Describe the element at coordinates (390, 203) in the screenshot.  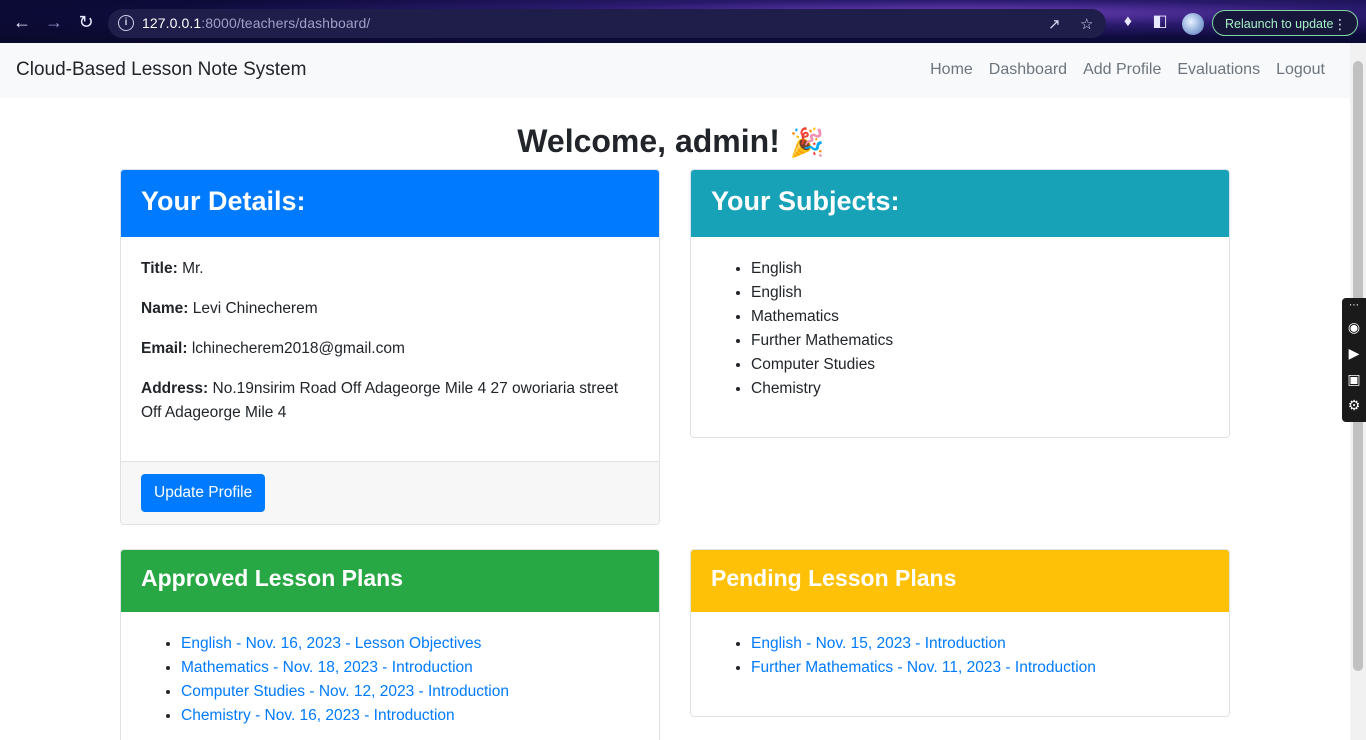
I see `details-card-header: Your Details:` at that location.